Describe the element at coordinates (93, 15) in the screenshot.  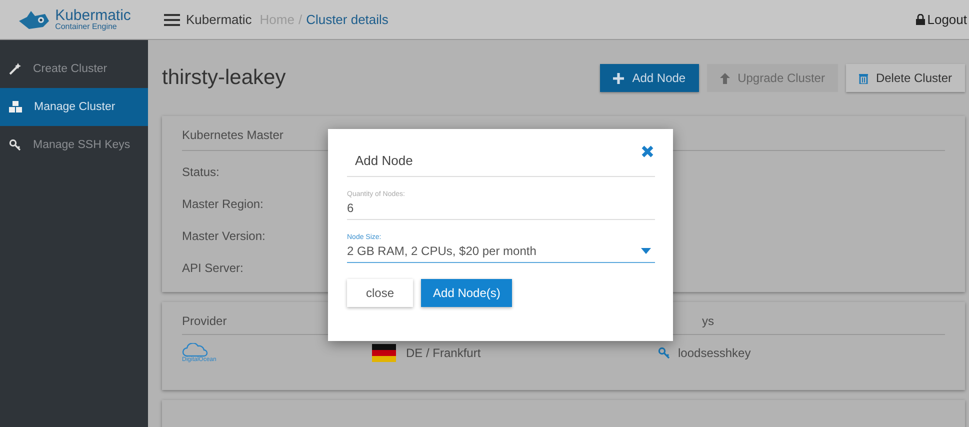
I see `logo-title: Kubermatic` at that location.